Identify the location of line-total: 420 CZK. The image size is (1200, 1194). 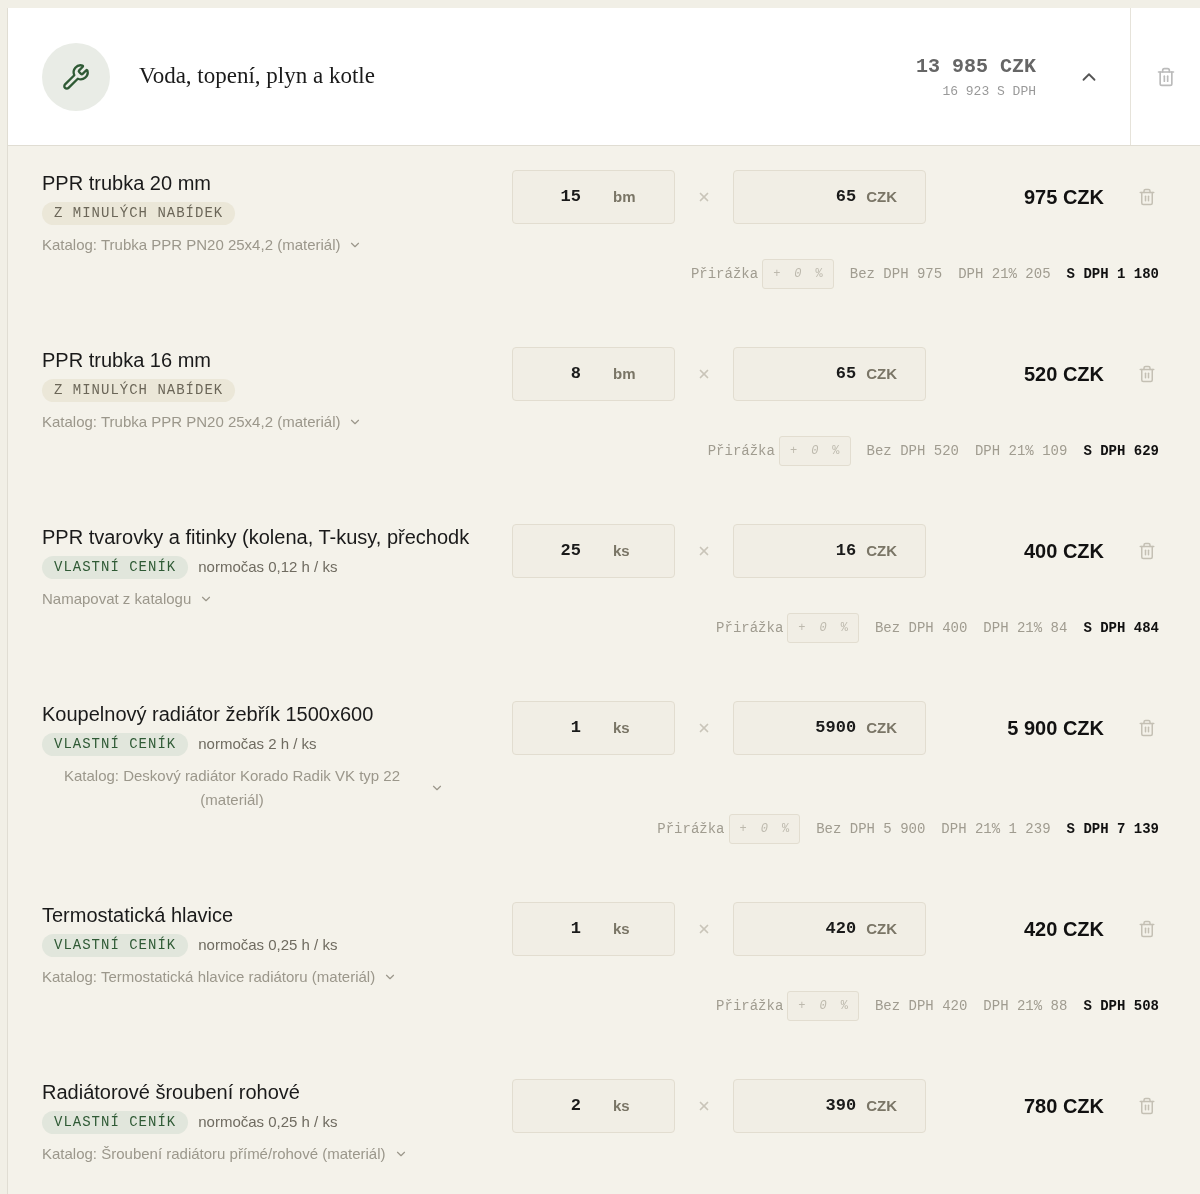
(1063, 929).